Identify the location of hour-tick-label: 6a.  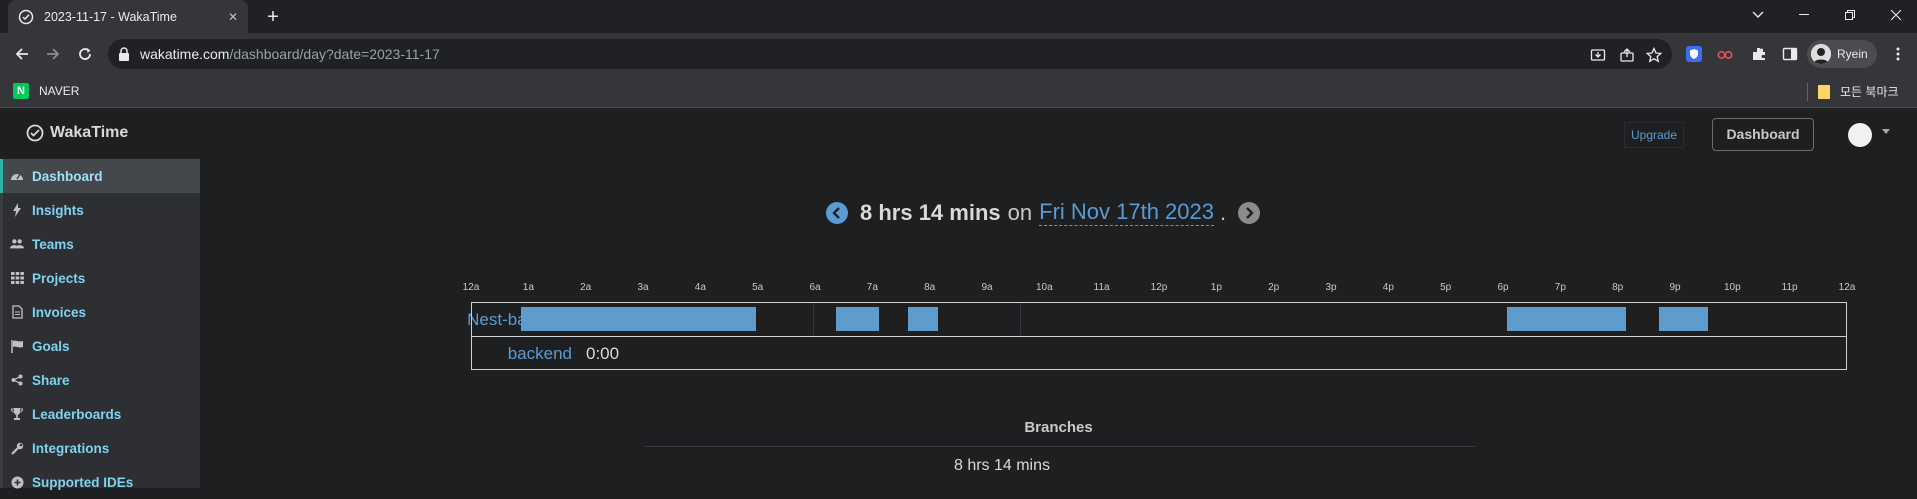
(815, 287).